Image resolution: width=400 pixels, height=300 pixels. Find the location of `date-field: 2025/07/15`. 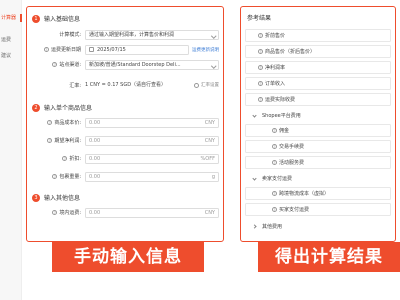

date-field: 2025/07/15 is located at coordinates (137, 49).